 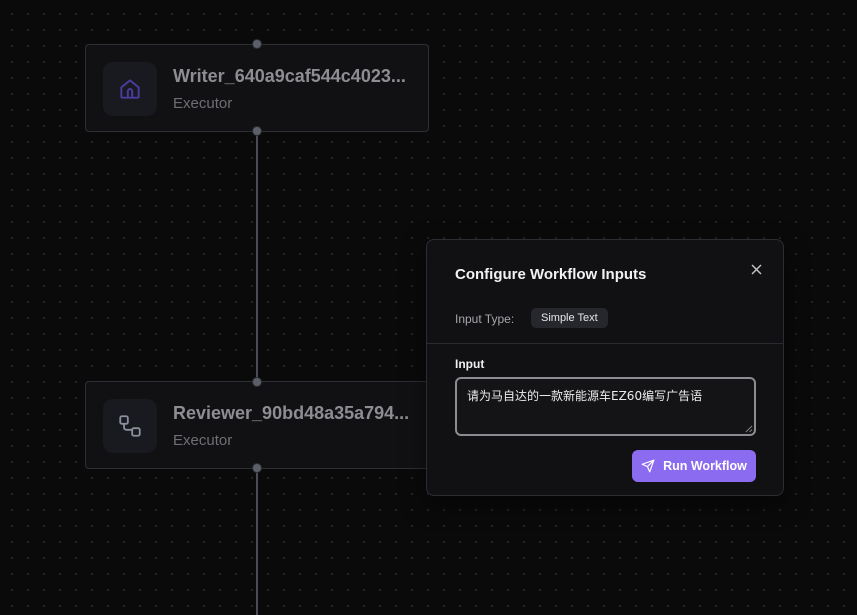 I want to click on input-label: Input, so click(x=470, y=364).